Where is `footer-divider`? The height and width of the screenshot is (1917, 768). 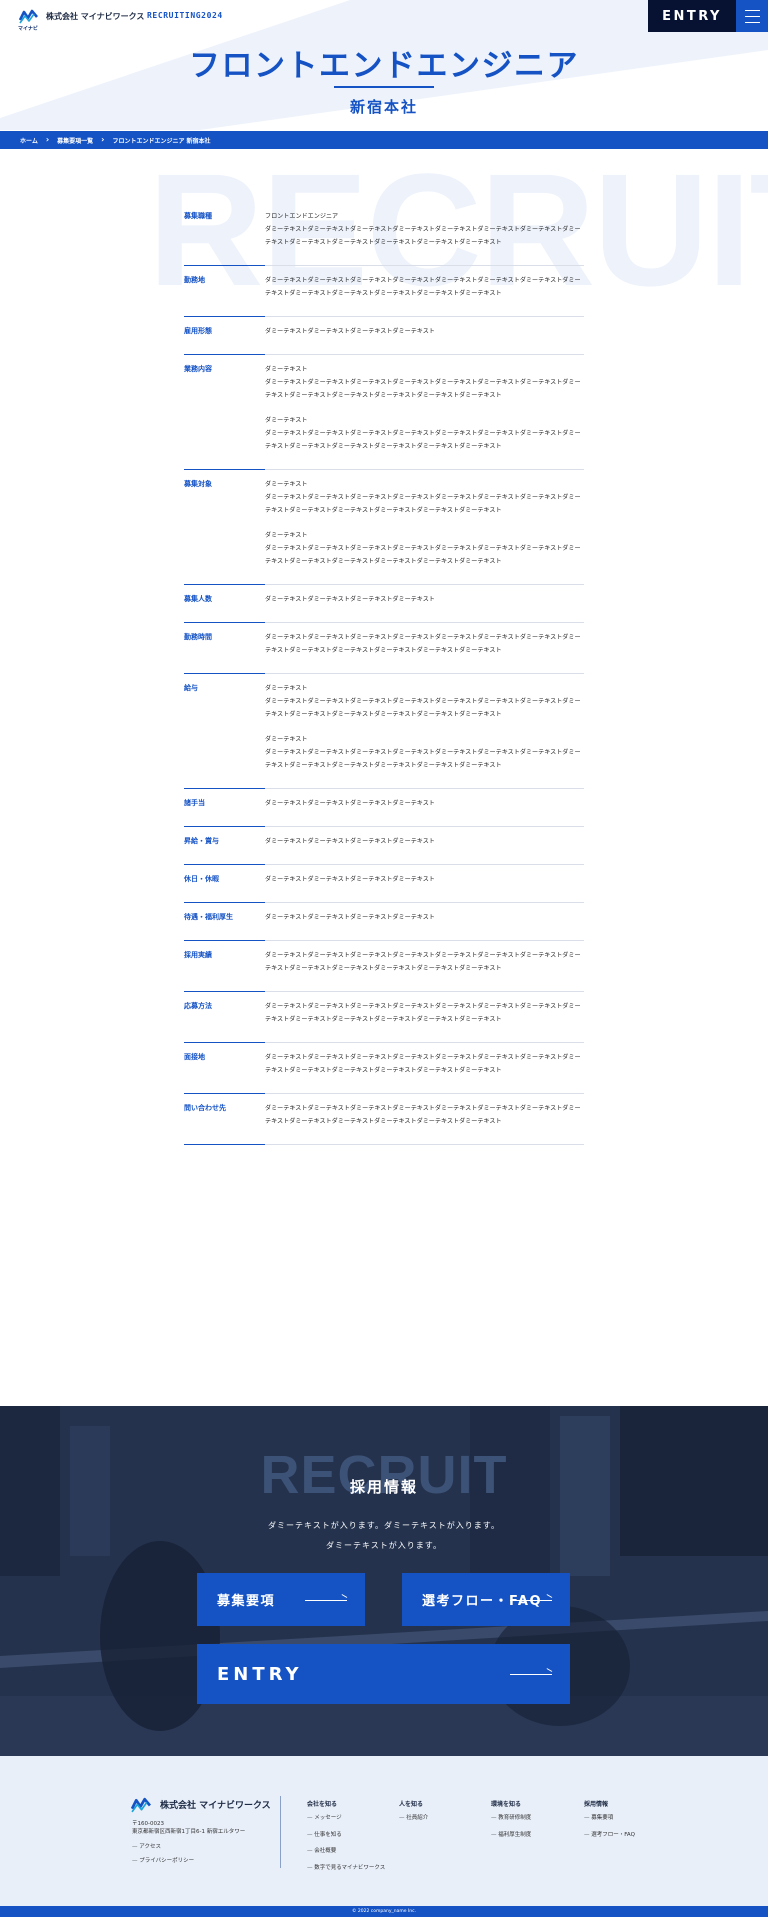
footer-divider is located at coordinates (280, 1832).